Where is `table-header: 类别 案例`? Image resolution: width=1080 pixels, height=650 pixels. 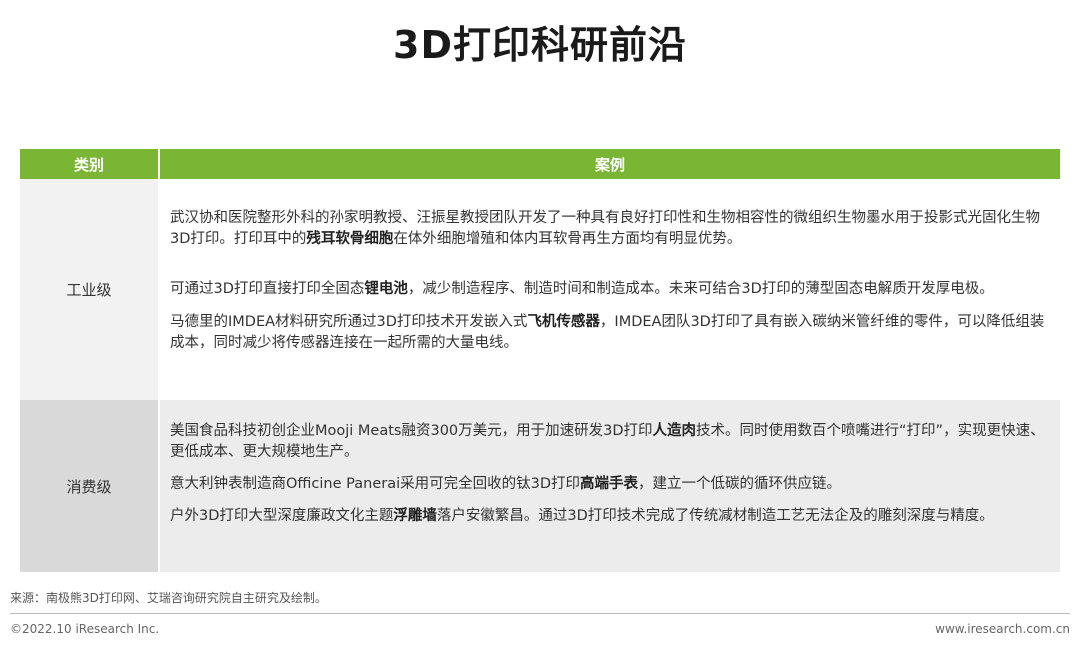
table-header: 类别 案例 is located at coordinates (540, 164).